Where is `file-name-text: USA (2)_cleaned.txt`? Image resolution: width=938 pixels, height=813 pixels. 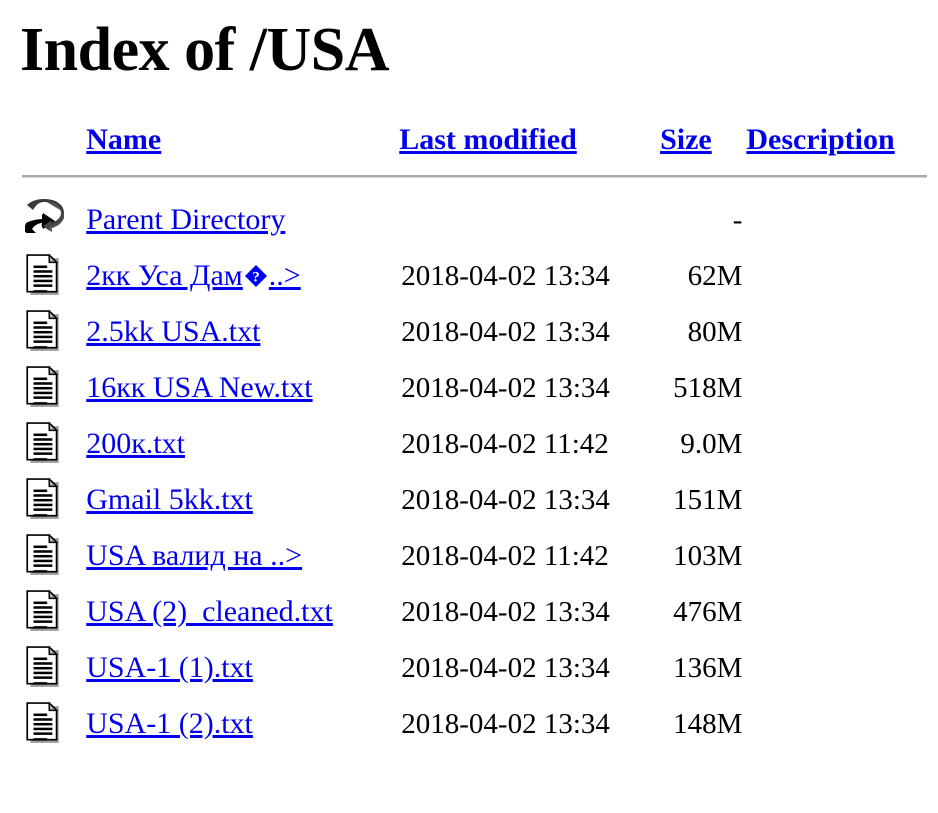
file-name-text: USA (2)_cleaned.txt is located at coordinates (209, 612).